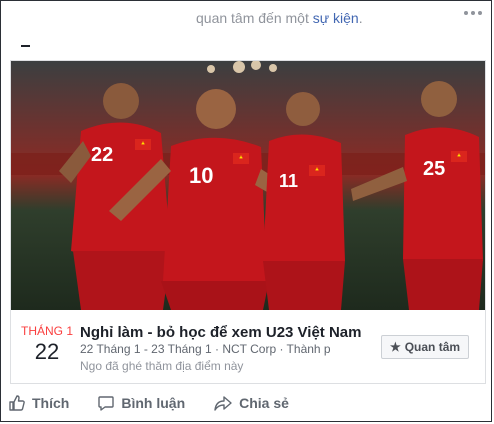 This screenshot has width=494, height=424. Describe the element at coordinates (220, 332) in the screenshot. I see `event-title: Nghỉ làm - bỏ học để xem U23 Việt Nam` at that location.